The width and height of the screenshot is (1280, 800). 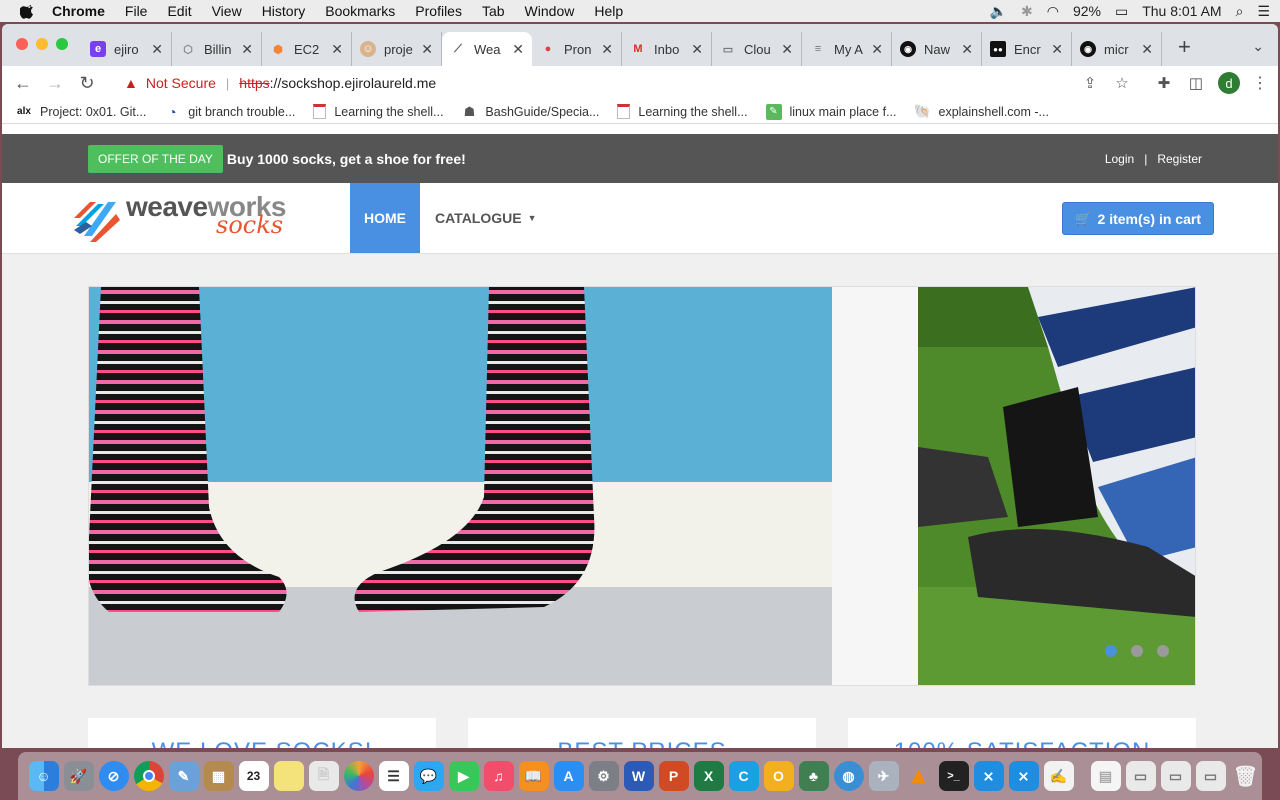 What do you see at coordinates (42, 44) in the screenshot?
I see `minimize-window-button` at bounding box center [42, 44].